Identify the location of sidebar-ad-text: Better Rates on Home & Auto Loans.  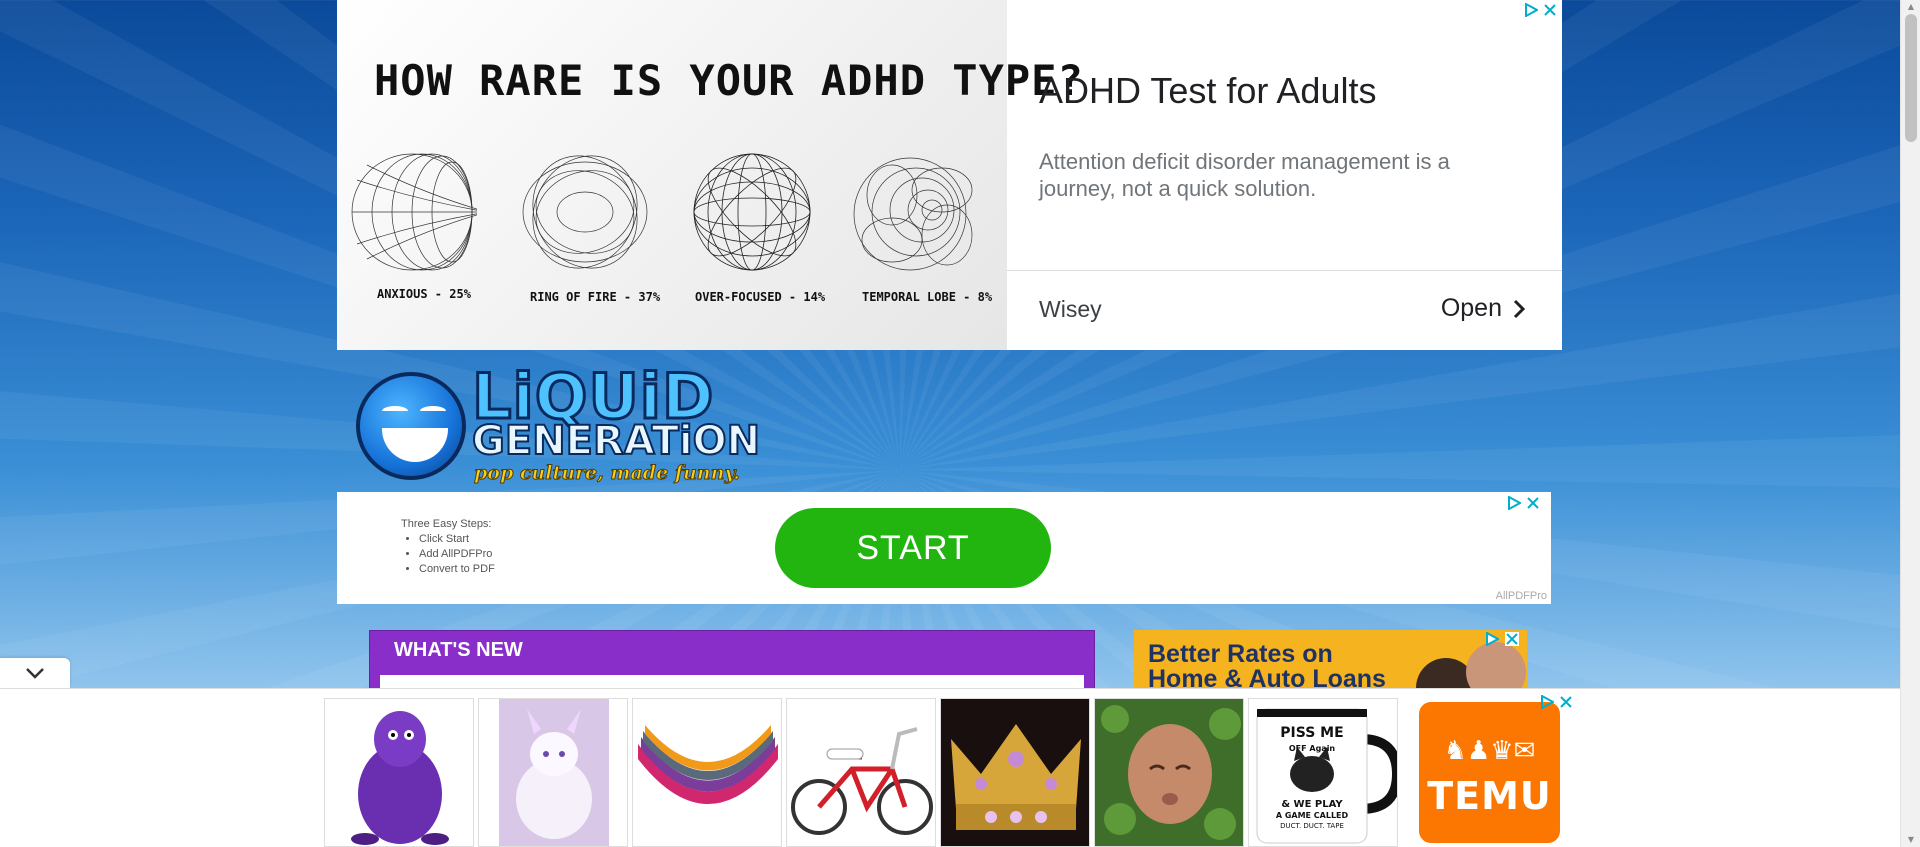
(1267, 665).